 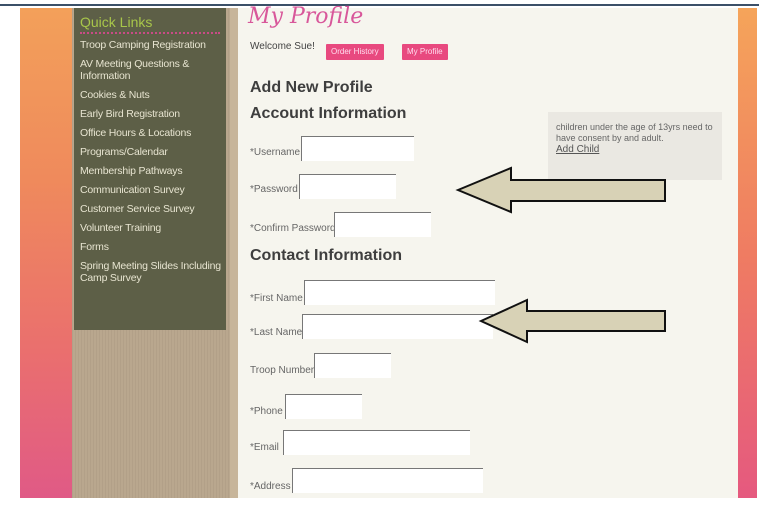 I want to click on order-history-button: Order History, so click(x=355, y=52).